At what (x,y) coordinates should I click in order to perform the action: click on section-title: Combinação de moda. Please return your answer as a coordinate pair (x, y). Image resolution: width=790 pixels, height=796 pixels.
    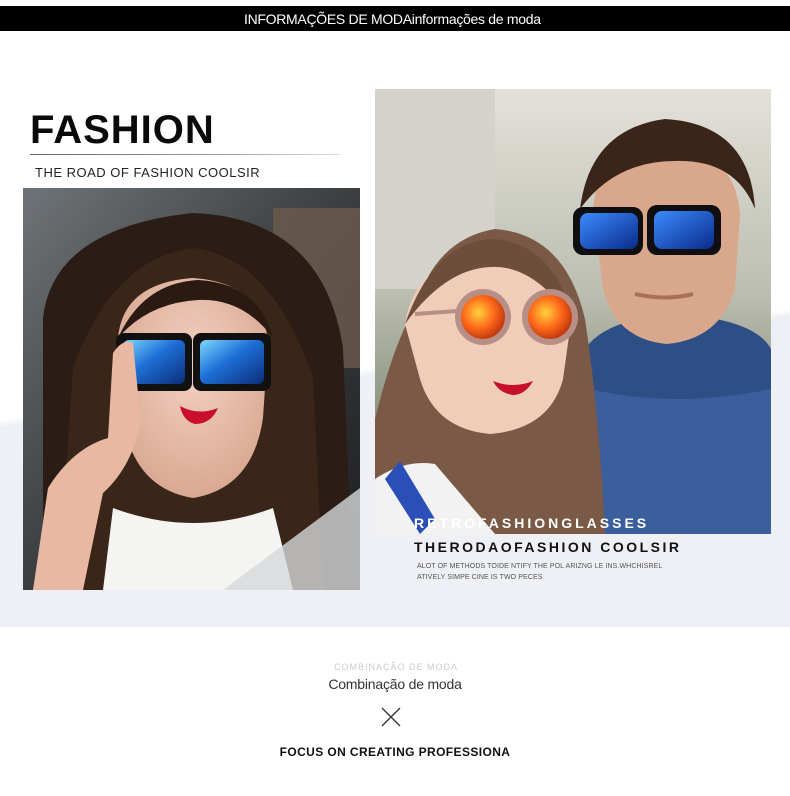
    Looking at the image, I should click on (395, 684).